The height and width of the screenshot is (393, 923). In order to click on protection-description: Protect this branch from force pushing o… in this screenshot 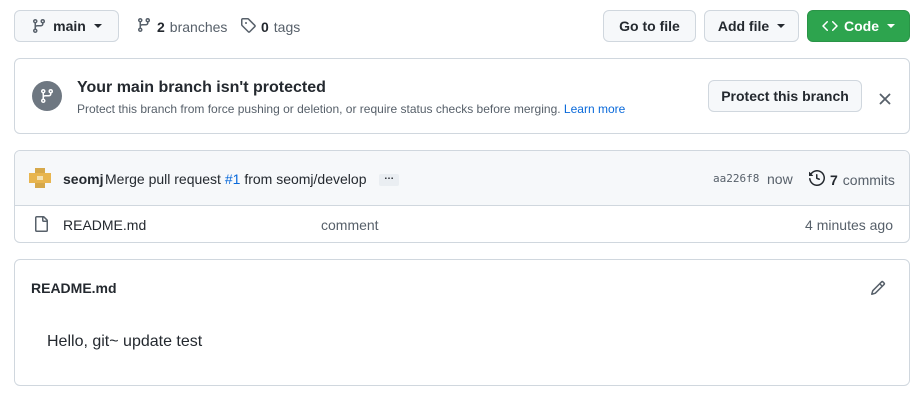, I will do `click(351, 109)`.